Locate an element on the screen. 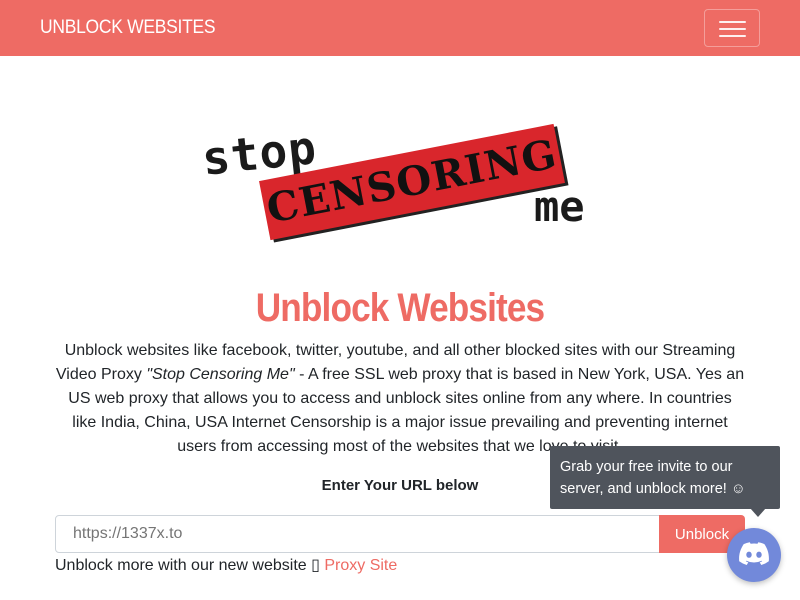 This screenshot has height=600, width=800. top-navbar: UNBLOCK WEBSITES is located at coordinates (400, 28).